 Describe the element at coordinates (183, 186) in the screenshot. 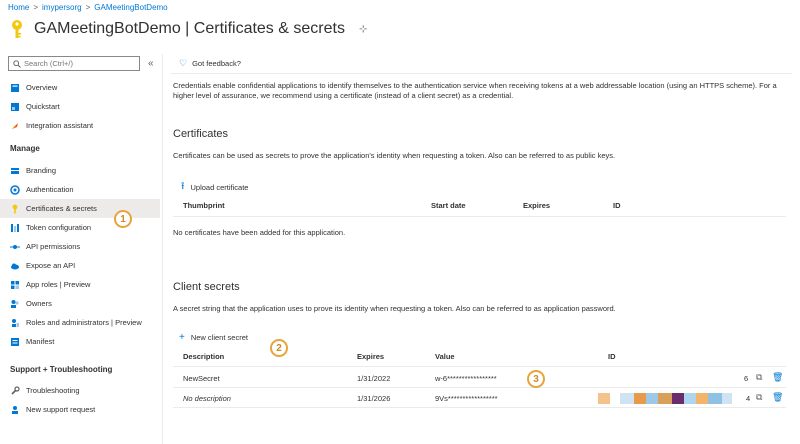

I see `upload-icon: ⭱` at that location.